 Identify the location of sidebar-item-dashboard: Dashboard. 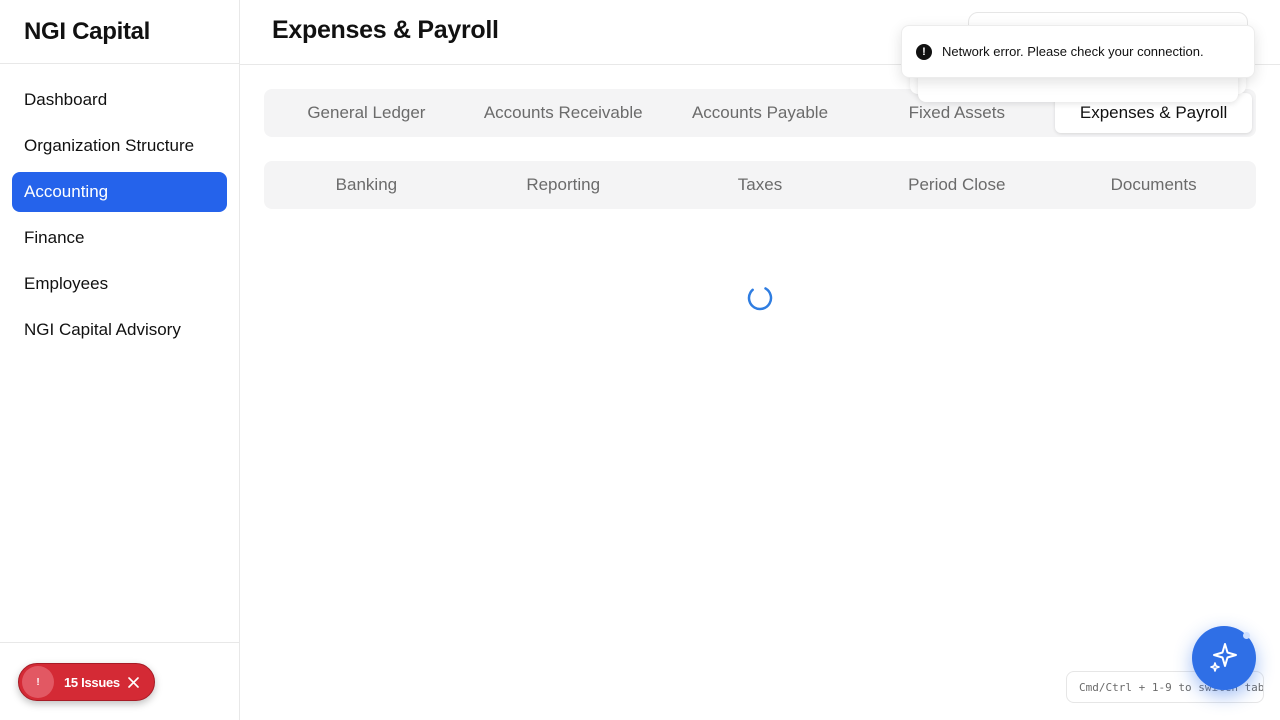
(119, 100).